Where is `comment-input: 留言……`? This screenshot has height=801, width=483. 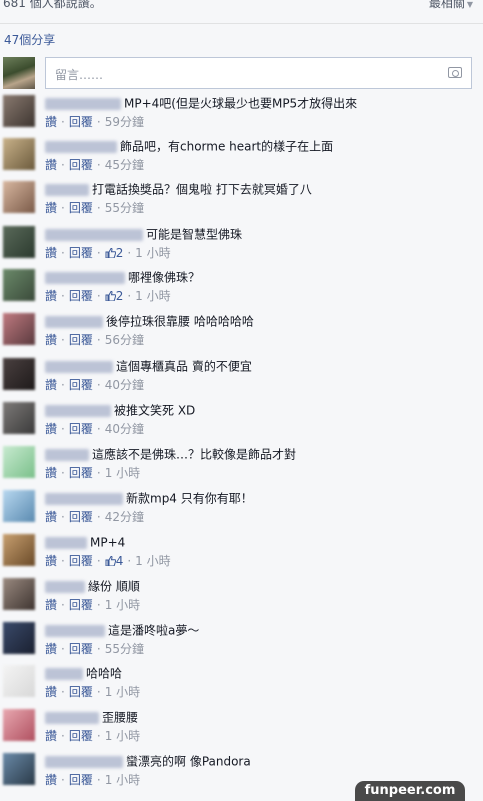 comment-input: 留言…… is located at coordinates (258, 73).